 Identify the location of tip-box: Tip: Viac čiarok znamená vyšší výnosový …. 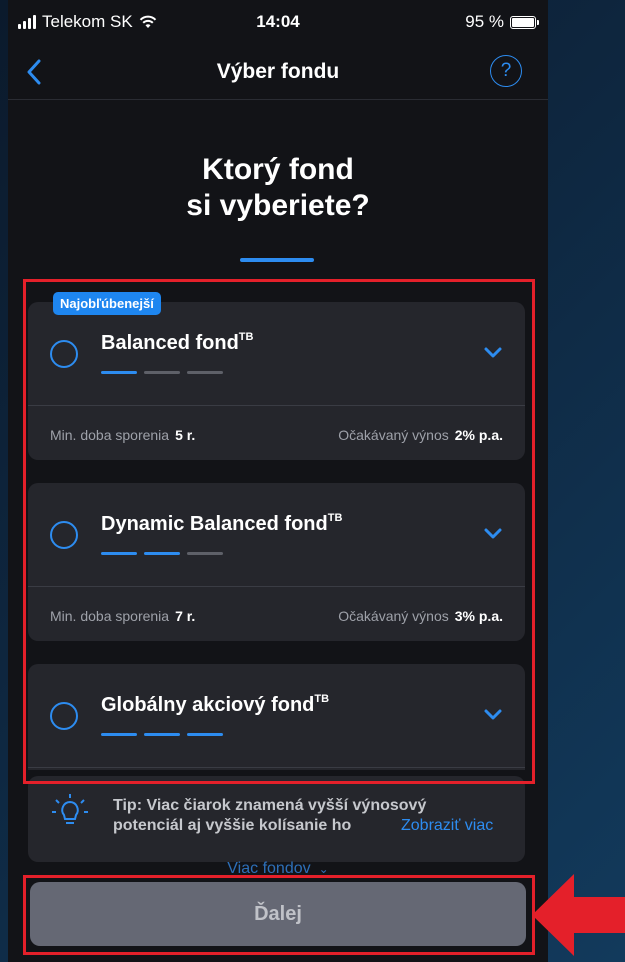
(276, 819).